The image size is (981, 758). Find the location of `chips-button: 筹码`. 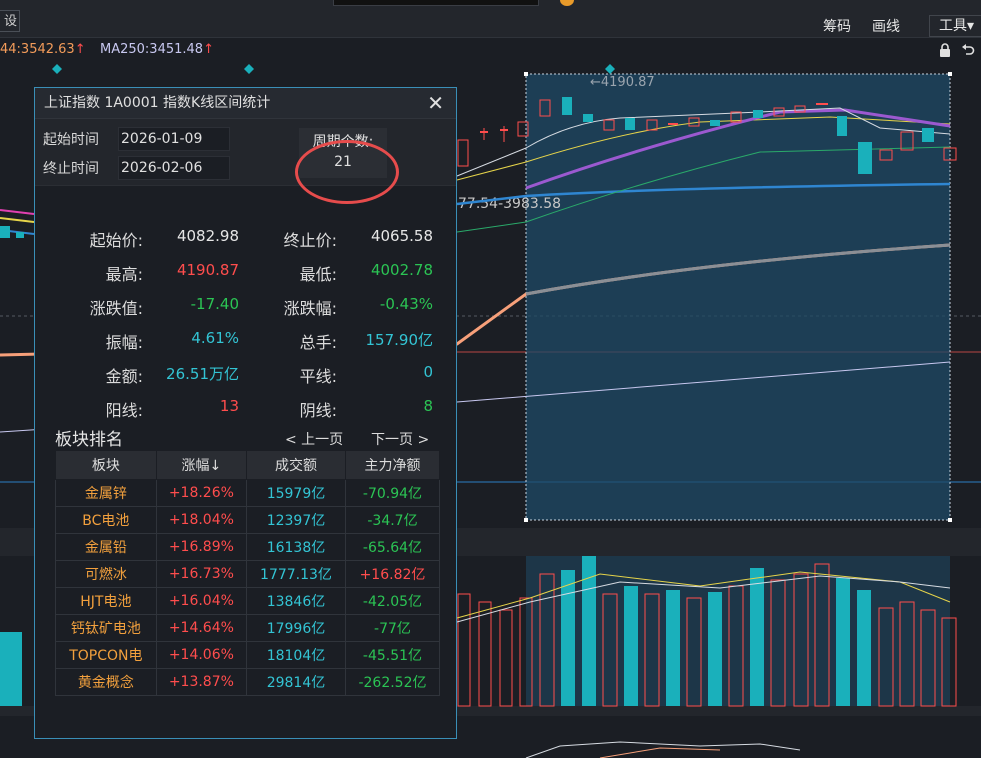

chips-button: 筹码 is located at coordinates (837, 26).